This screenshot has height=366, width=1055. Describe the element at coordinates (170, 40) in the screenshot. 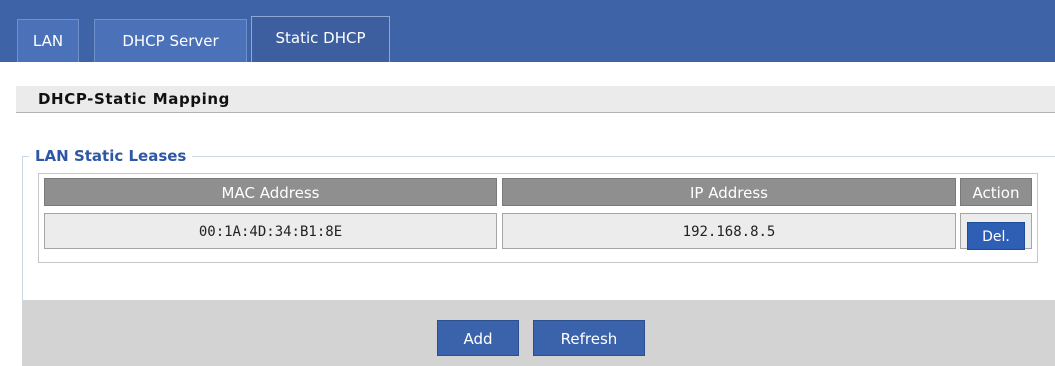

I see `tab-dhcp-server: DHCP Server` at that location.